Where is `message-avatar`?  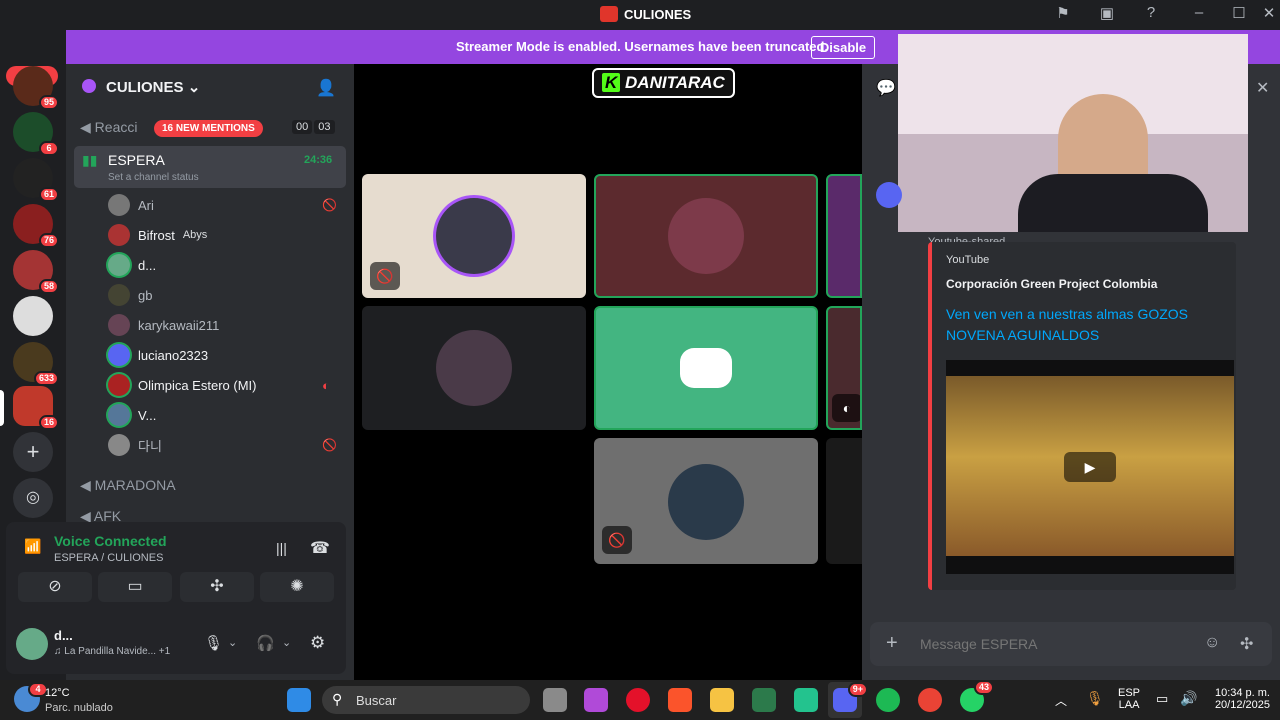 message-avatar is located at coordinates (889, 195).